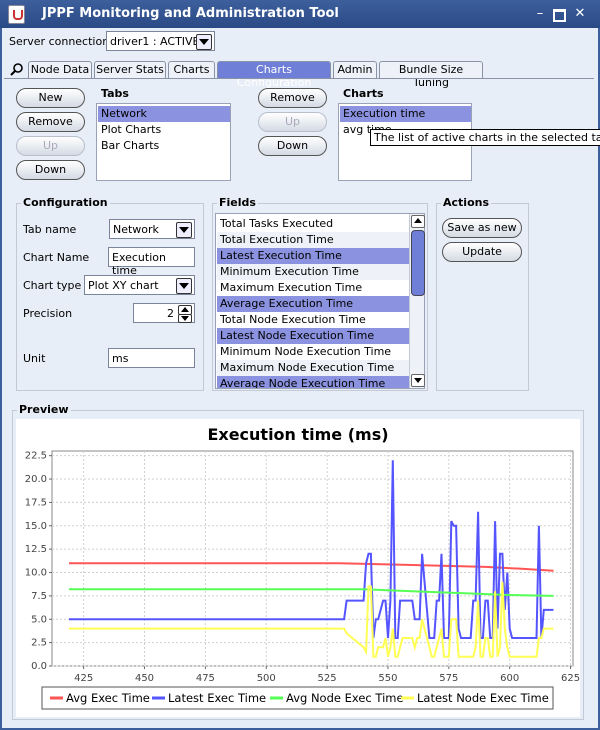  Describe the element at coordinates (448, 678) in the screenshot. I see `x-tick-label: 575` at that location.